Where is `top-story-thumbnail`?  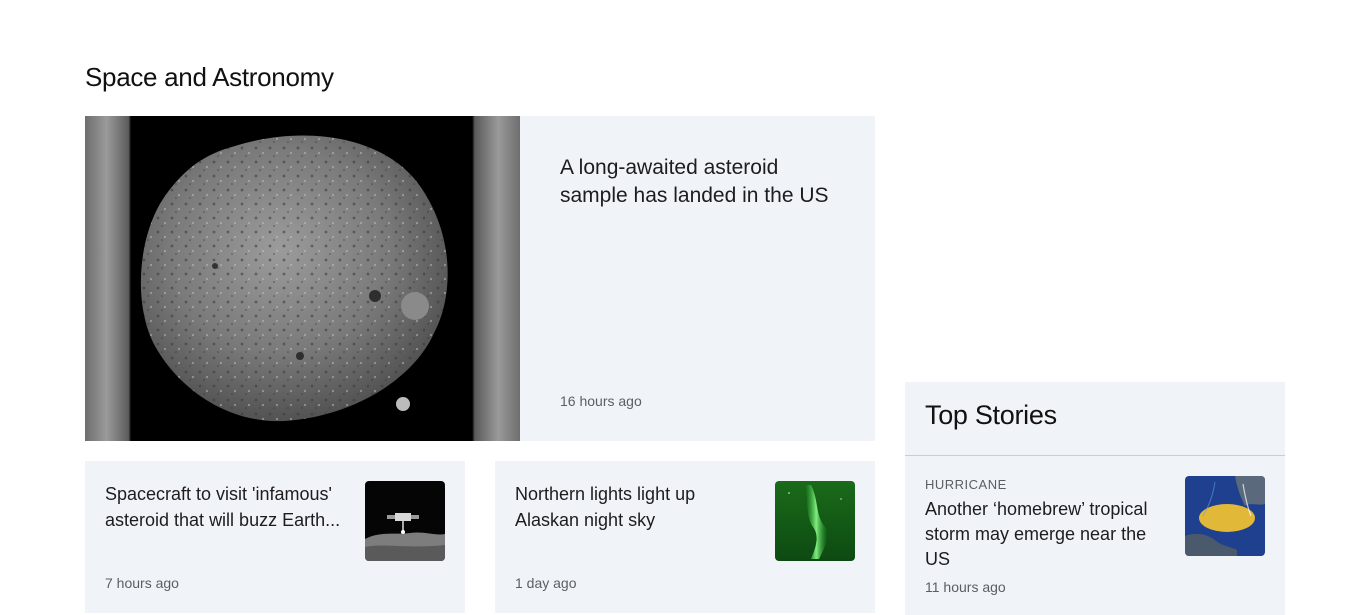
top-story-thumbnail is located at coordinates (1225, 516).